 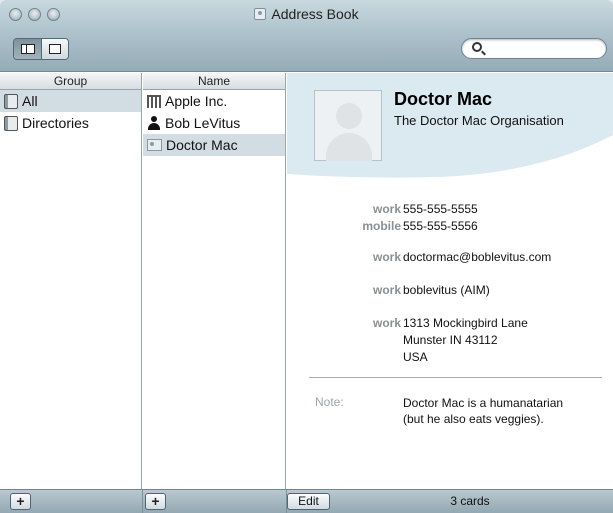 I want to click on group-item-directories: Directories, so click(x=70, y=123).